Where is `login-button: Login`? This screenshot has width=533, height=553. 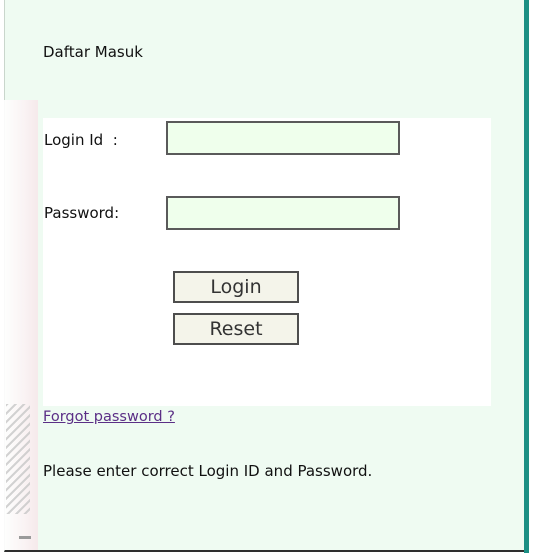 login-button: Login is located at coordinates (236, 287).